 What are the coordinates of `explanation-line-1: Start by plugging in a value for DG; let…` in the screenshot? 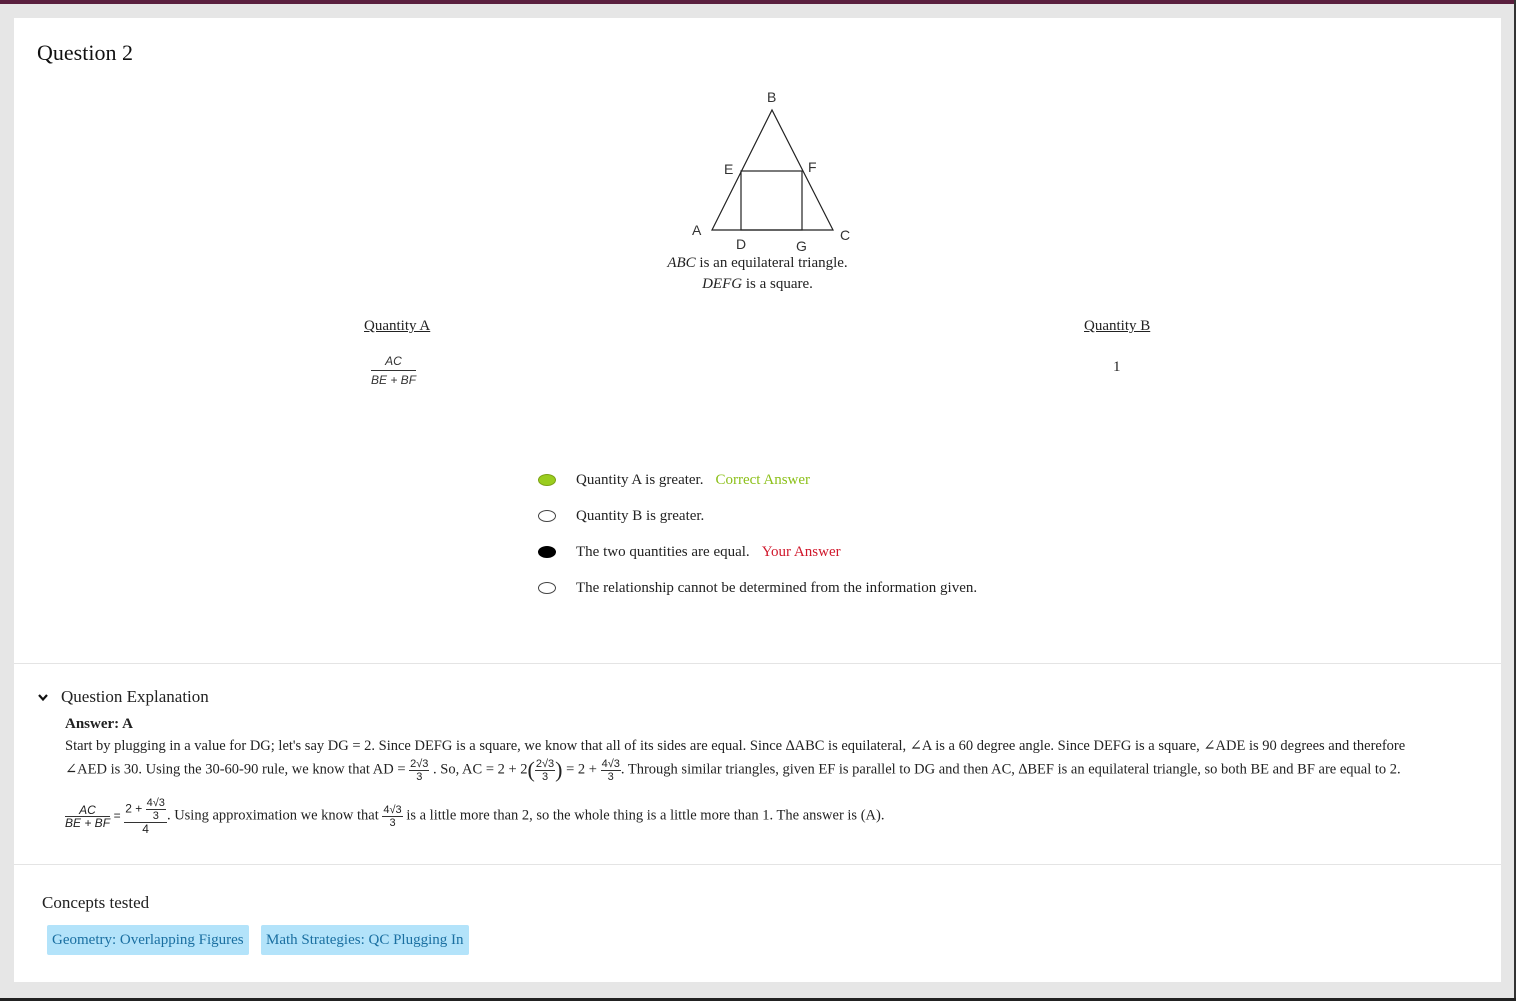 It's located at (735, 746).